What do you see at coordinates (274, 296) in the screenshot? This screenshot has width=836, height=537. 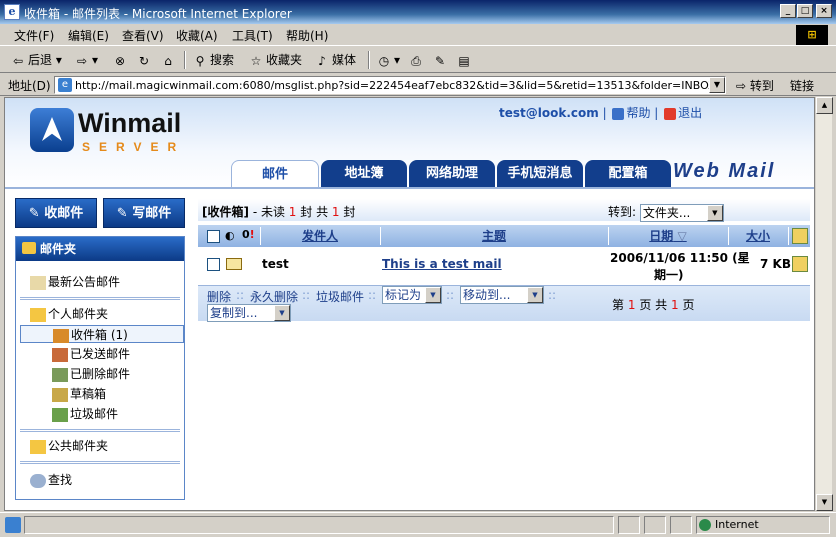 I see `delete-permanently-link: 永久删除` at bounding box center [274, 296].